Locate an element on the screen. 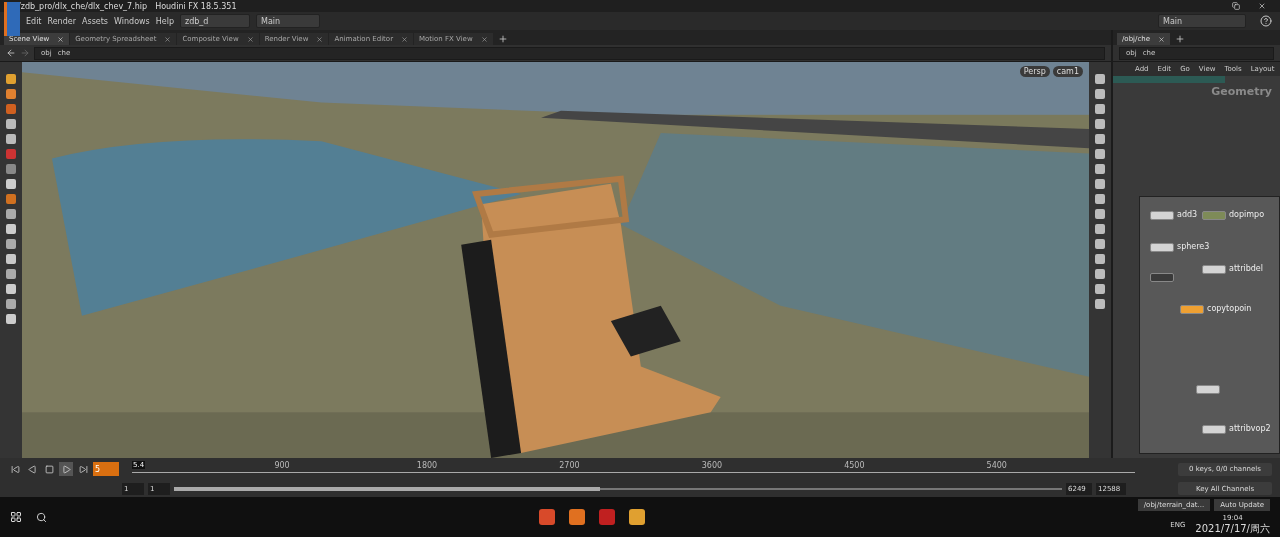  menu-item: Edit is located at coordinates (34, 21).